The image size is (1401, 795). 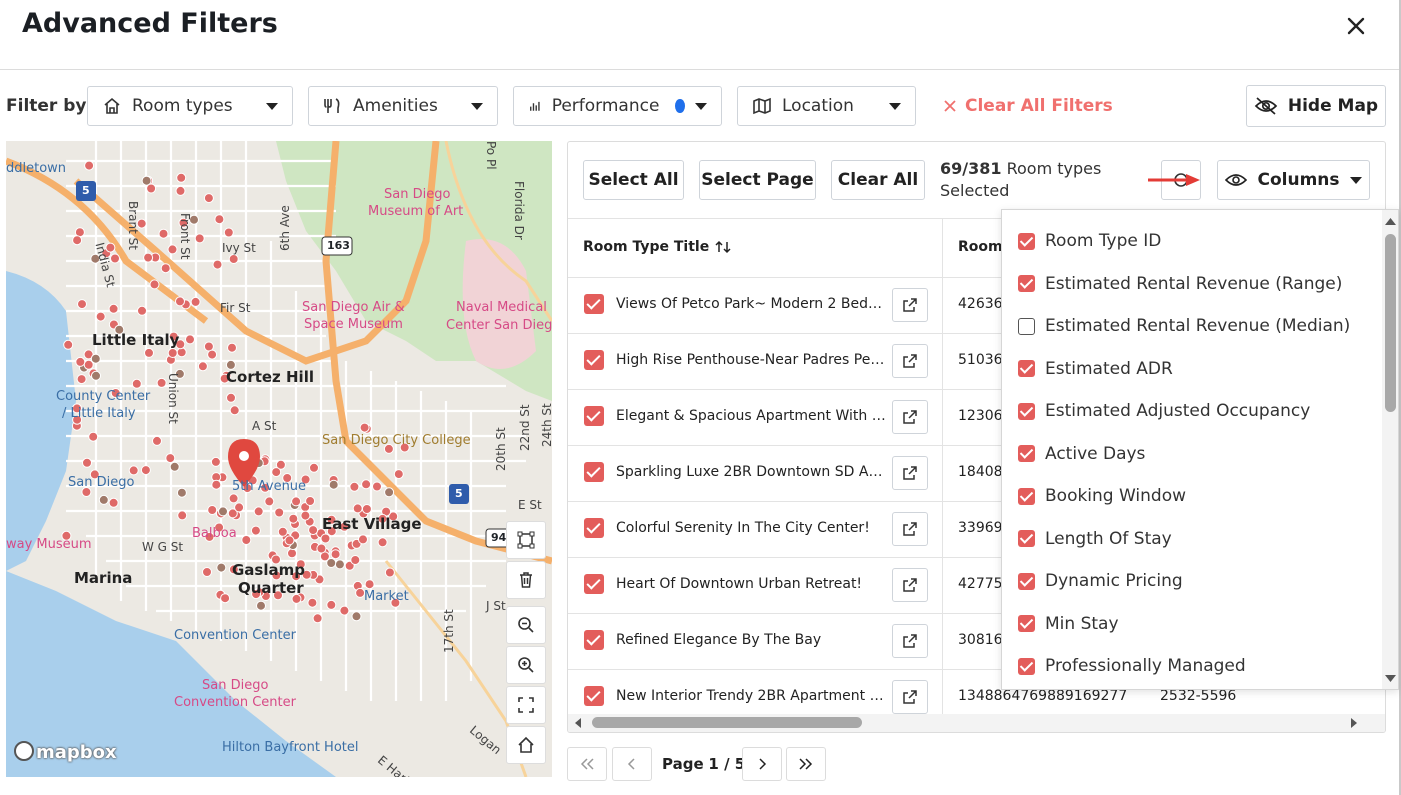 What do you see at coordinates (1390, 221) in the screenshot?
I see `scroll-up-icon` at bounding box center [1390, 221].